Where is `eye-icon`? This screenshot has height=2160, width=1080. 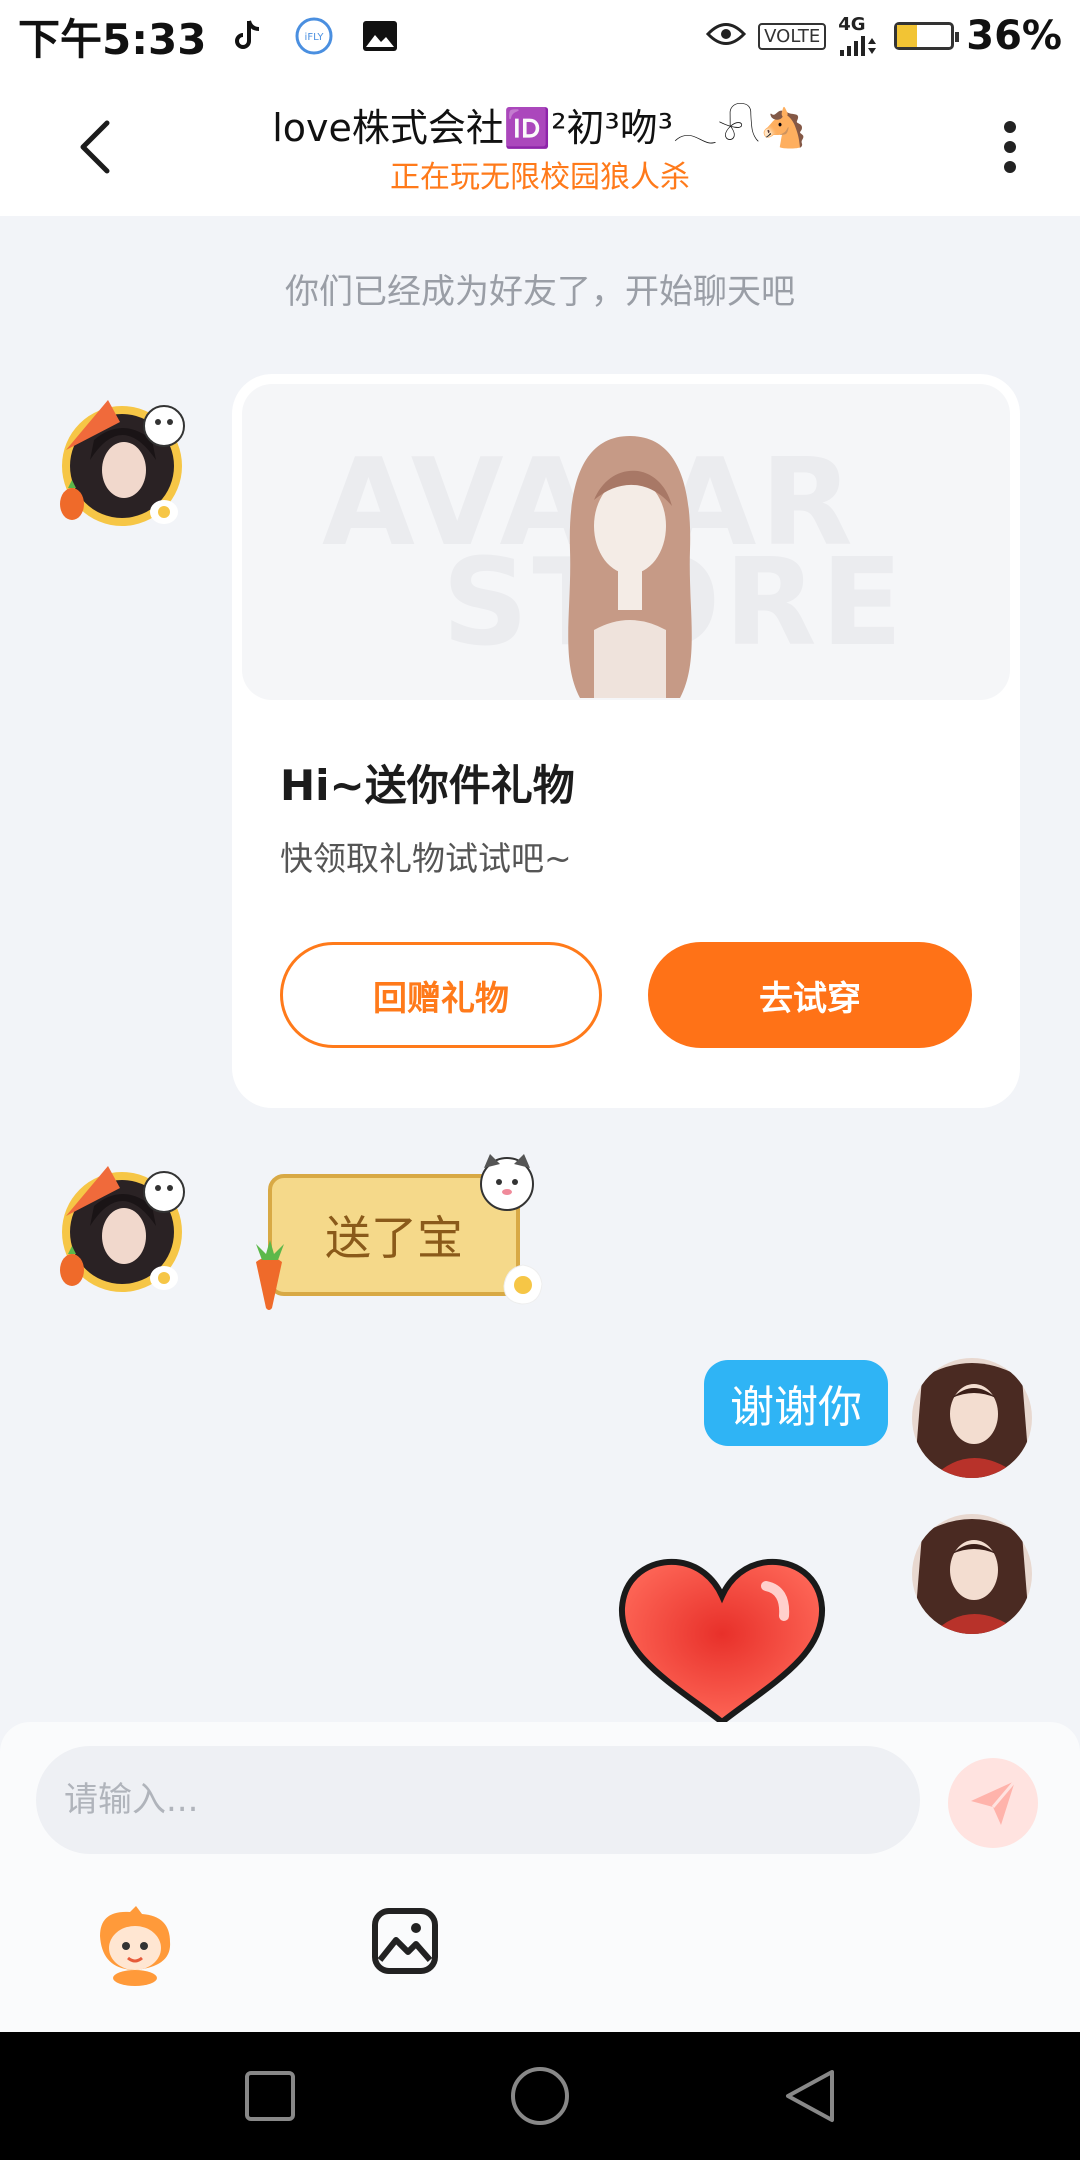 eye-icon is located at coordinates (726, 36).